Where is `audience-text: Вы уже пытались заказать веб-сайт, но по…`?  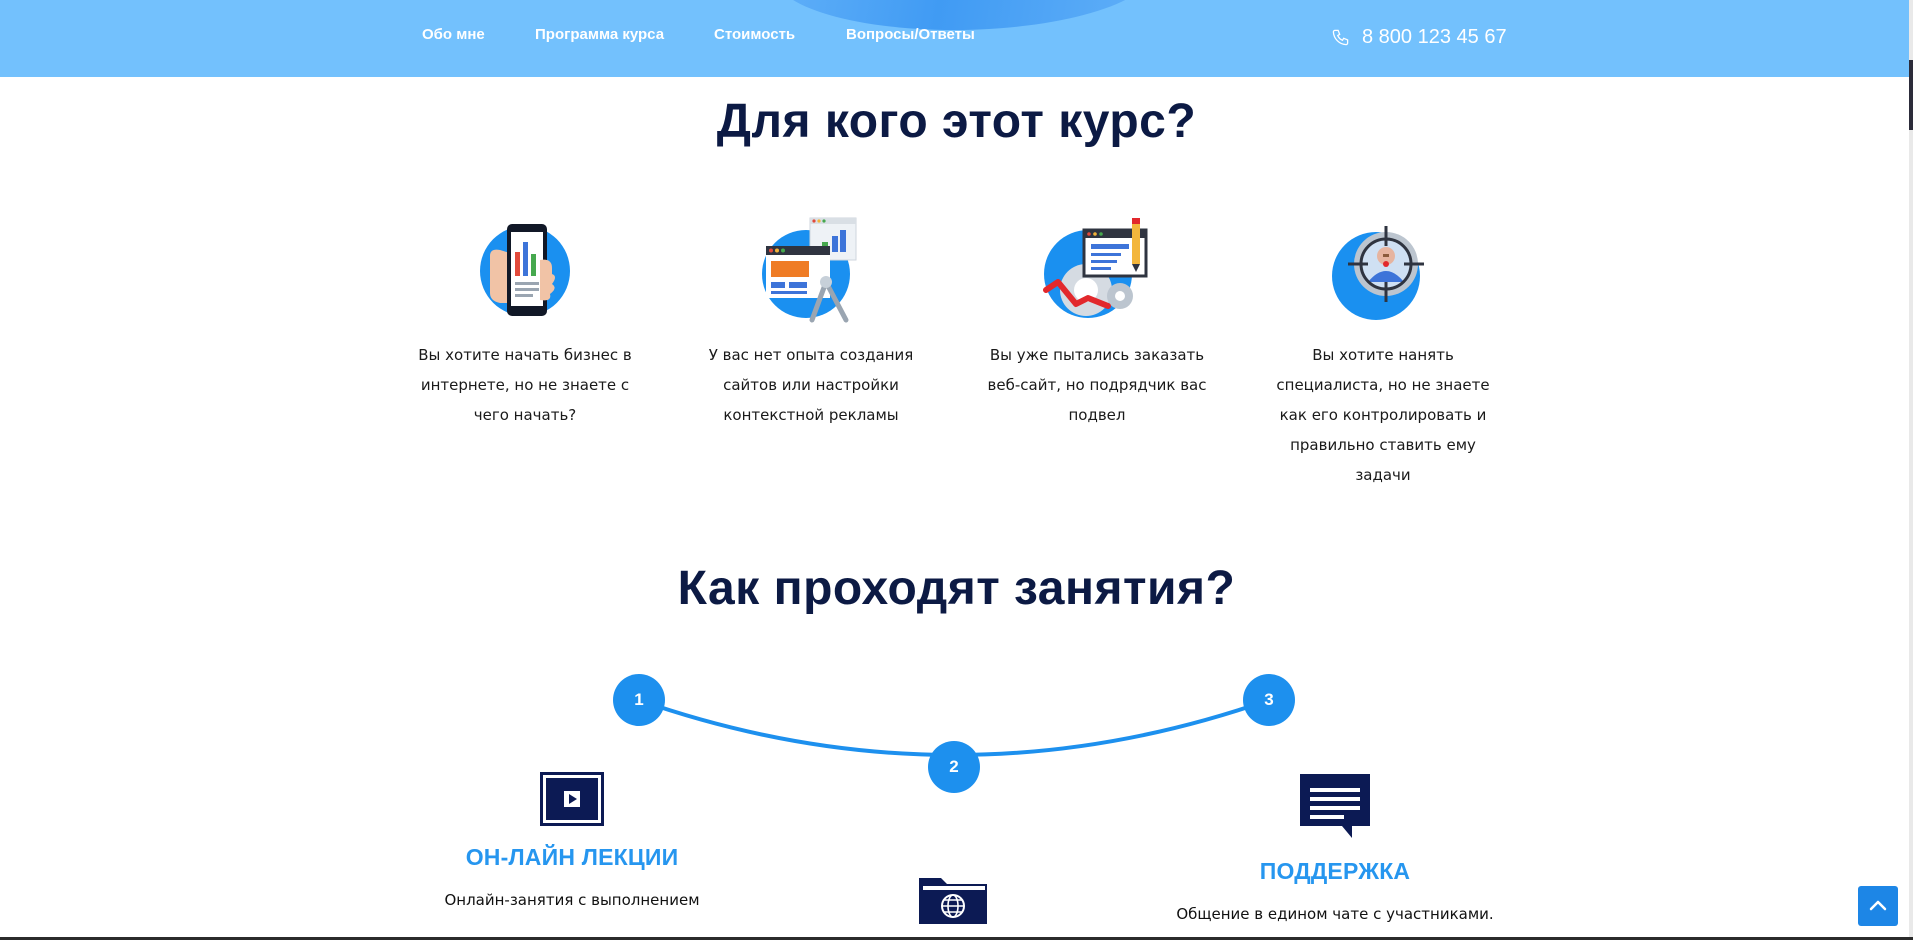 audience-text: Вы уже пытались заказать веб-сайт, но по… is located at coordinates (1097, 385).